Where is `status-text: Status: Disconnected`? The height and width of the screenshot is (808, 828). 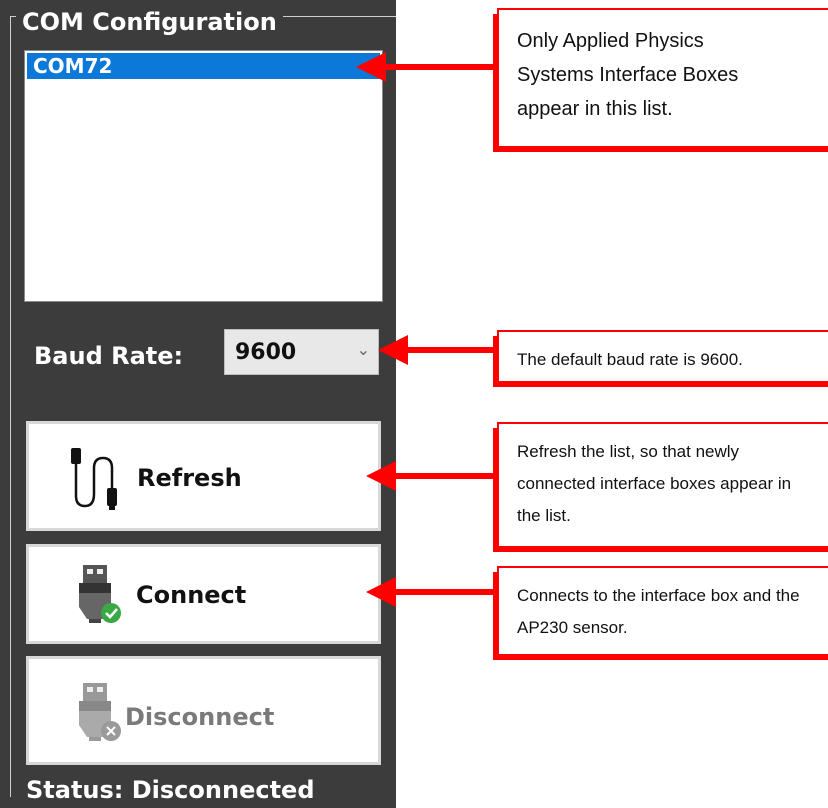
status-text: Status: Disconnected is located at coordinates (170, 790).